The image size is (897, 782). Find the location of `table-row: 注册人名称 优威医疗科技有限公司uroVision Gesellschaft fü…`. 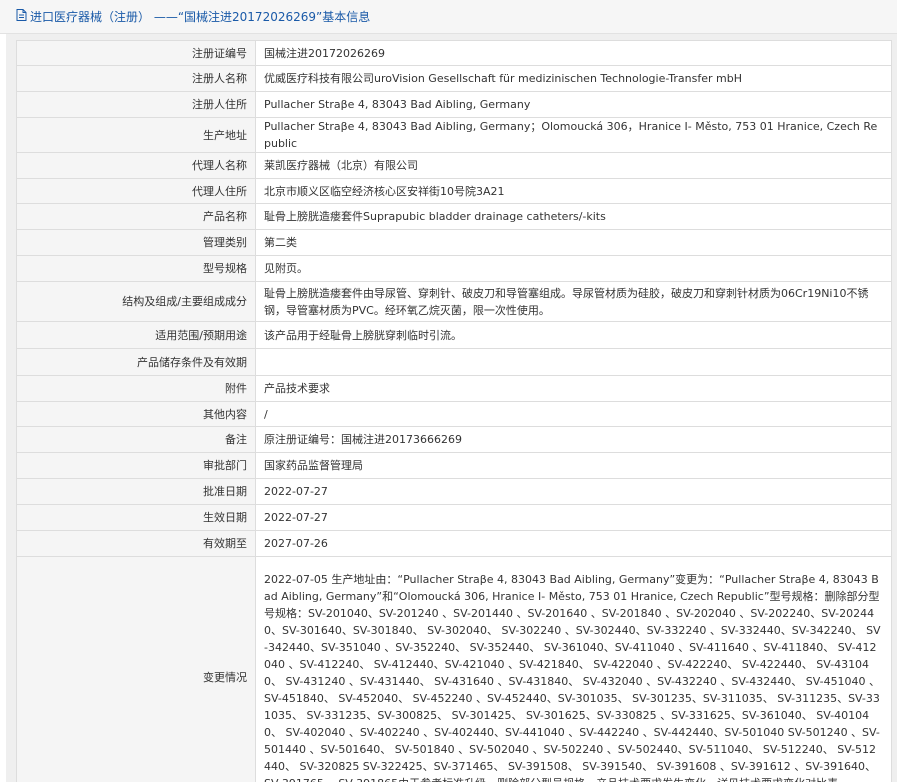

table-row: 注册人名称 优威医疗科技有限公司uroVision Gesellschaft fü… is located at coordinates (454, 78).